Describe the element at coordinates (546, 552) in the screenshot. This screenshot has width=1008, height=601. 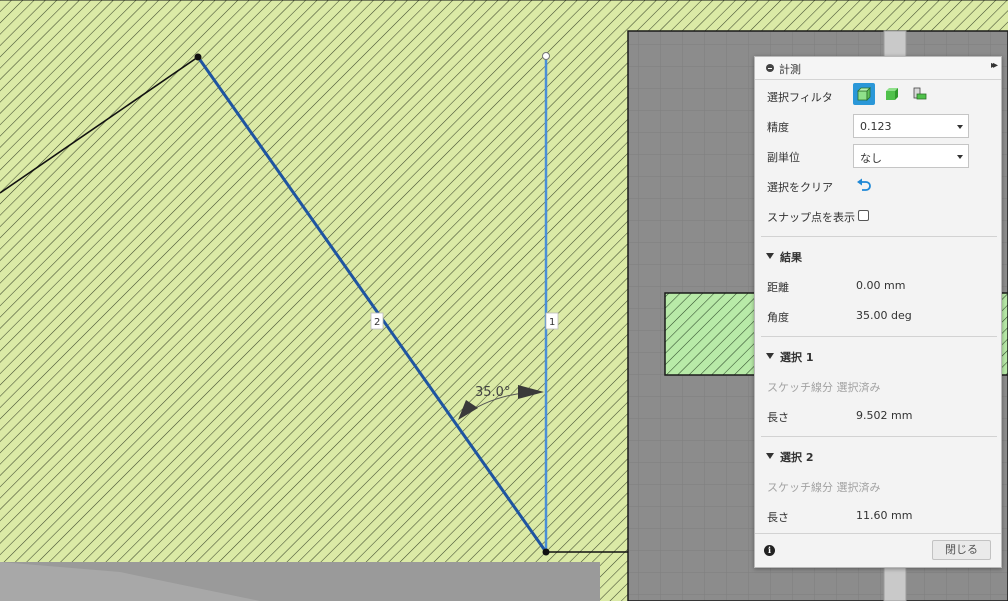
I see `shared-endpoint-bottom` at that location.